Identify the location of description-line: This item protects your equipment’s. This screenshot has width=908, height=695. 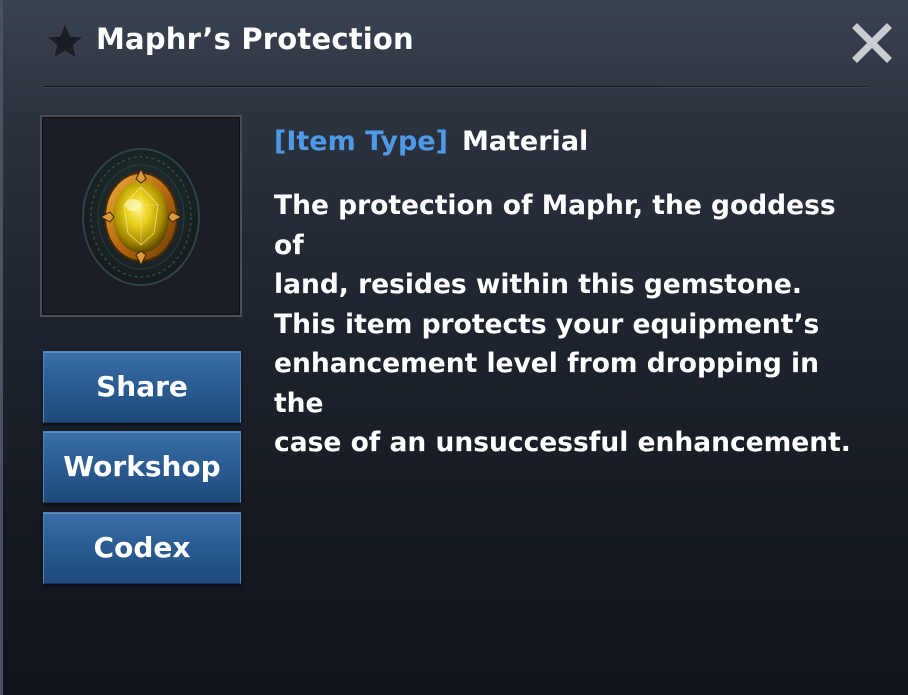
(547, 324).